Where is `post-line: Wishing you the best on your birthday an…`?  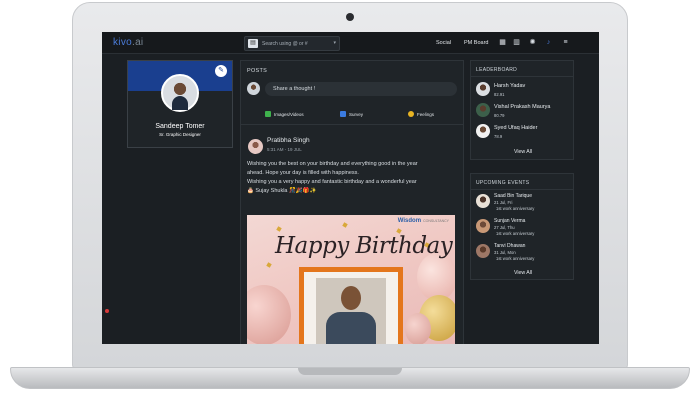 post-line: Wishing you the best on your birthday an… is located at coordinates (332, 164).